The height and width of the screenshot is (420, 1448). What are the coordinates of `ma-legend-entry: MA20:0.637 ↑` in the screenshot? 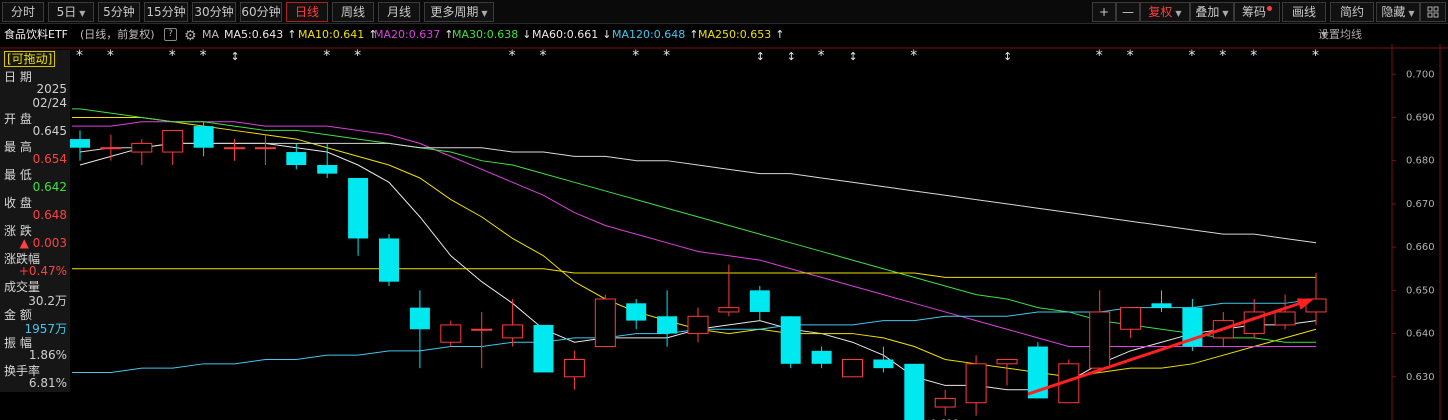 It's located at (413, 35).